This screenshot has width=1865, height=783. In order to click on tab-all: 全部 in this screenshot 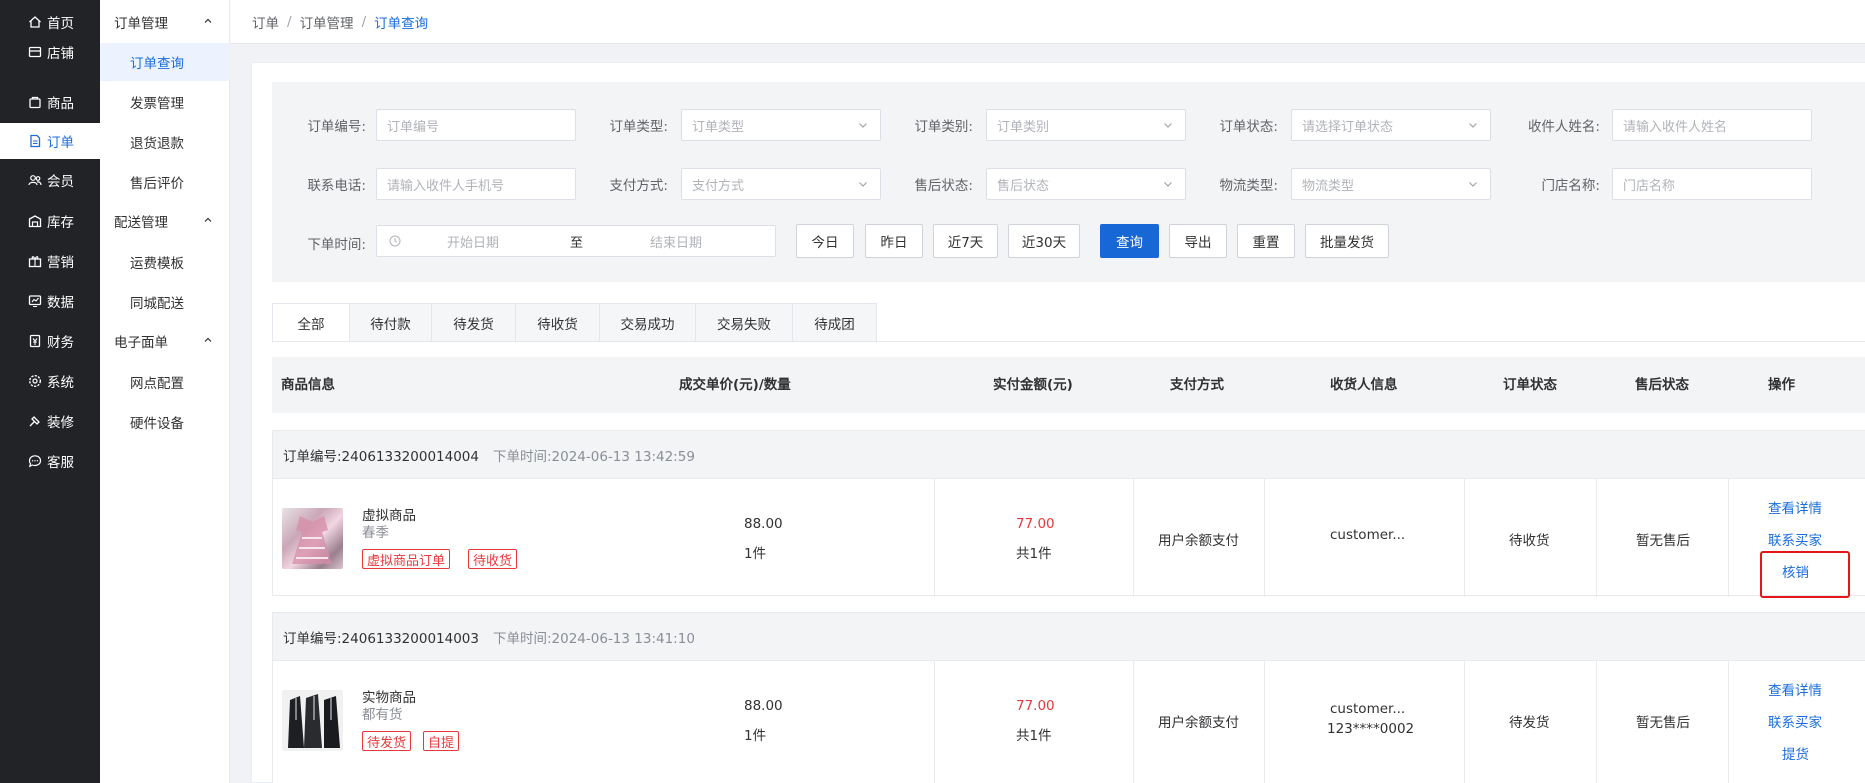, I will do `click(311, 322)`.